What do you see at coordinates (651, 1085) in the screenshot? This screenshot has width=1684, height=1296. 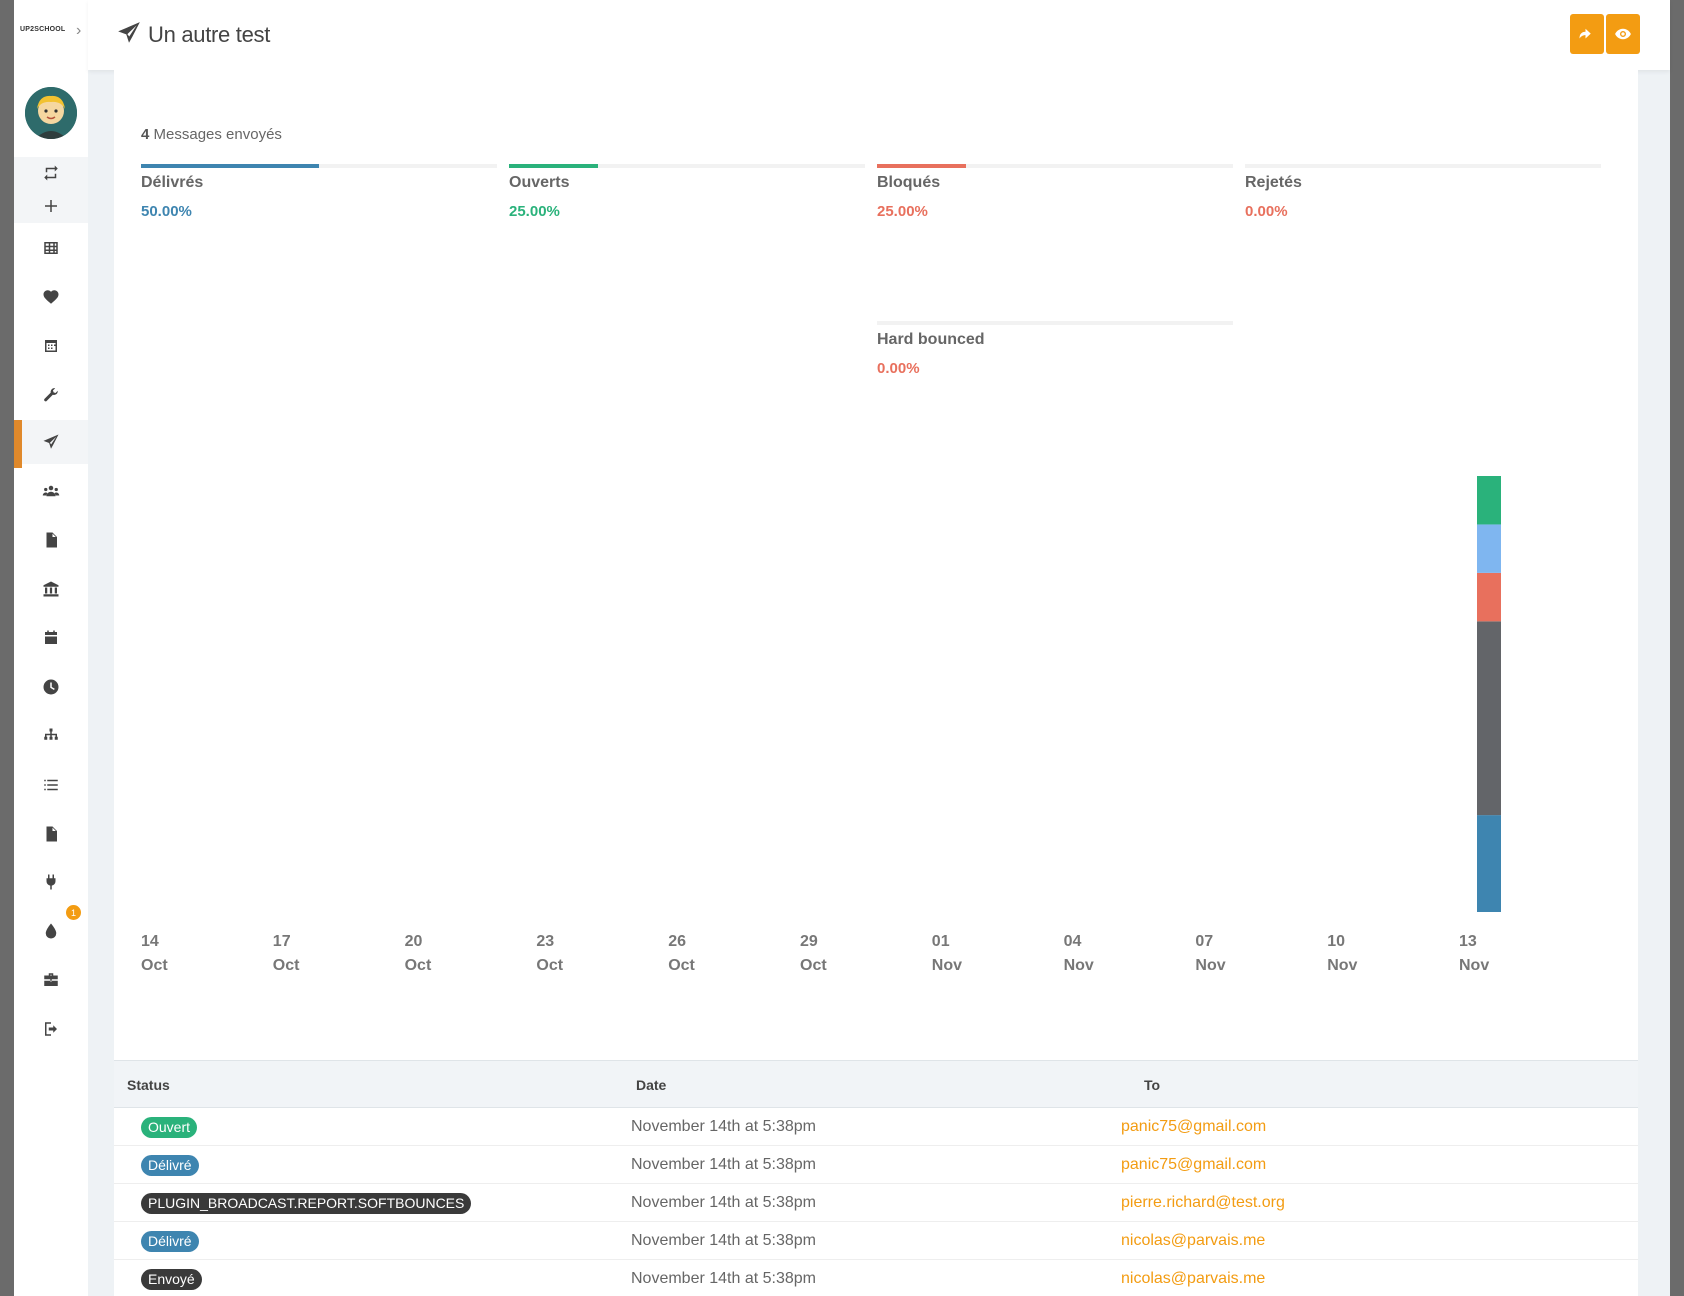 I see `column-header-date: Date` at bounding box center [651, 1085].